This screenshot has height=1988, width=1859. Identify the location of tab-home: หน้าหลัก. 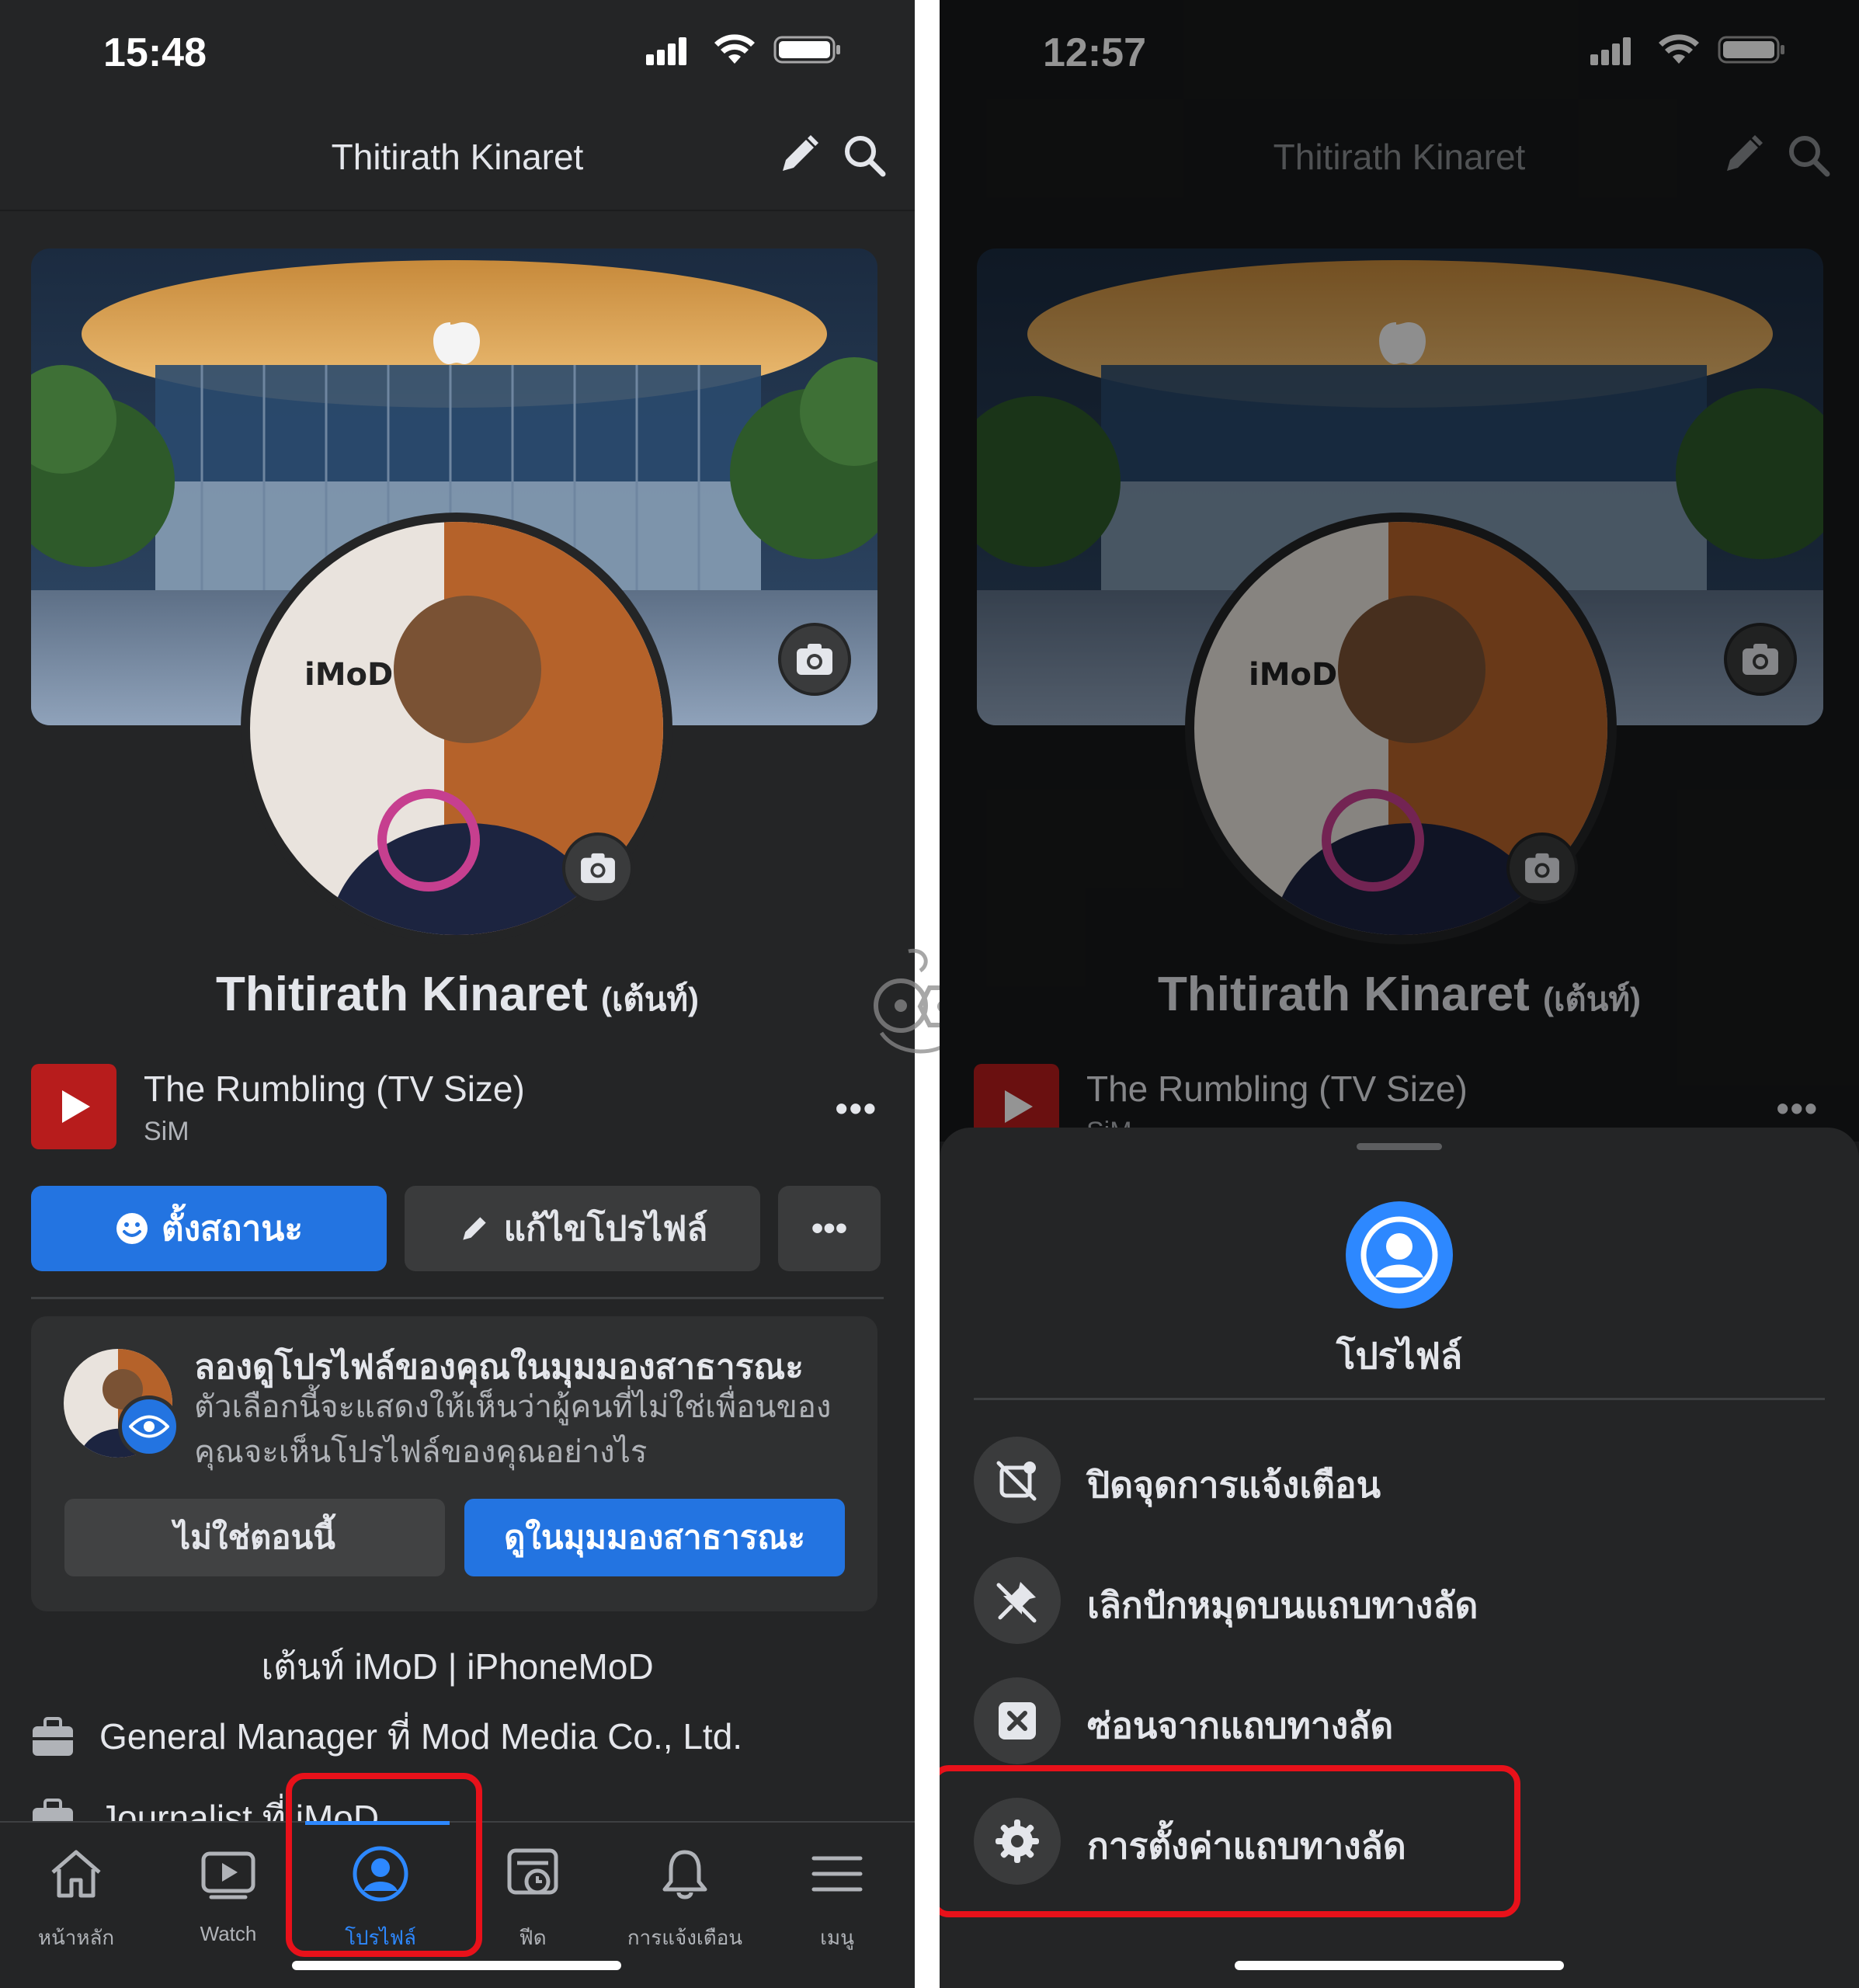
(76, 1897).